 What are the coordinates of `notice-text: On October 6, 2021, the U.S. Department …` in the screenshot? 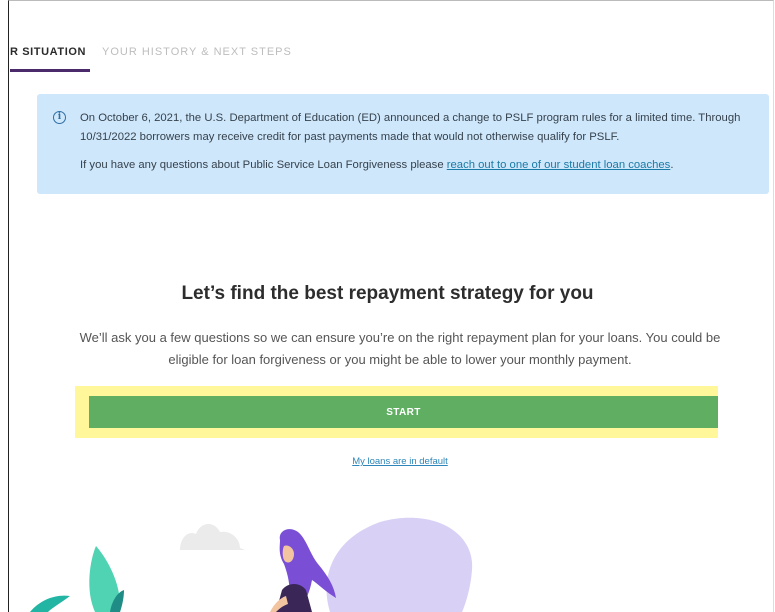 It's located at (420, 142).